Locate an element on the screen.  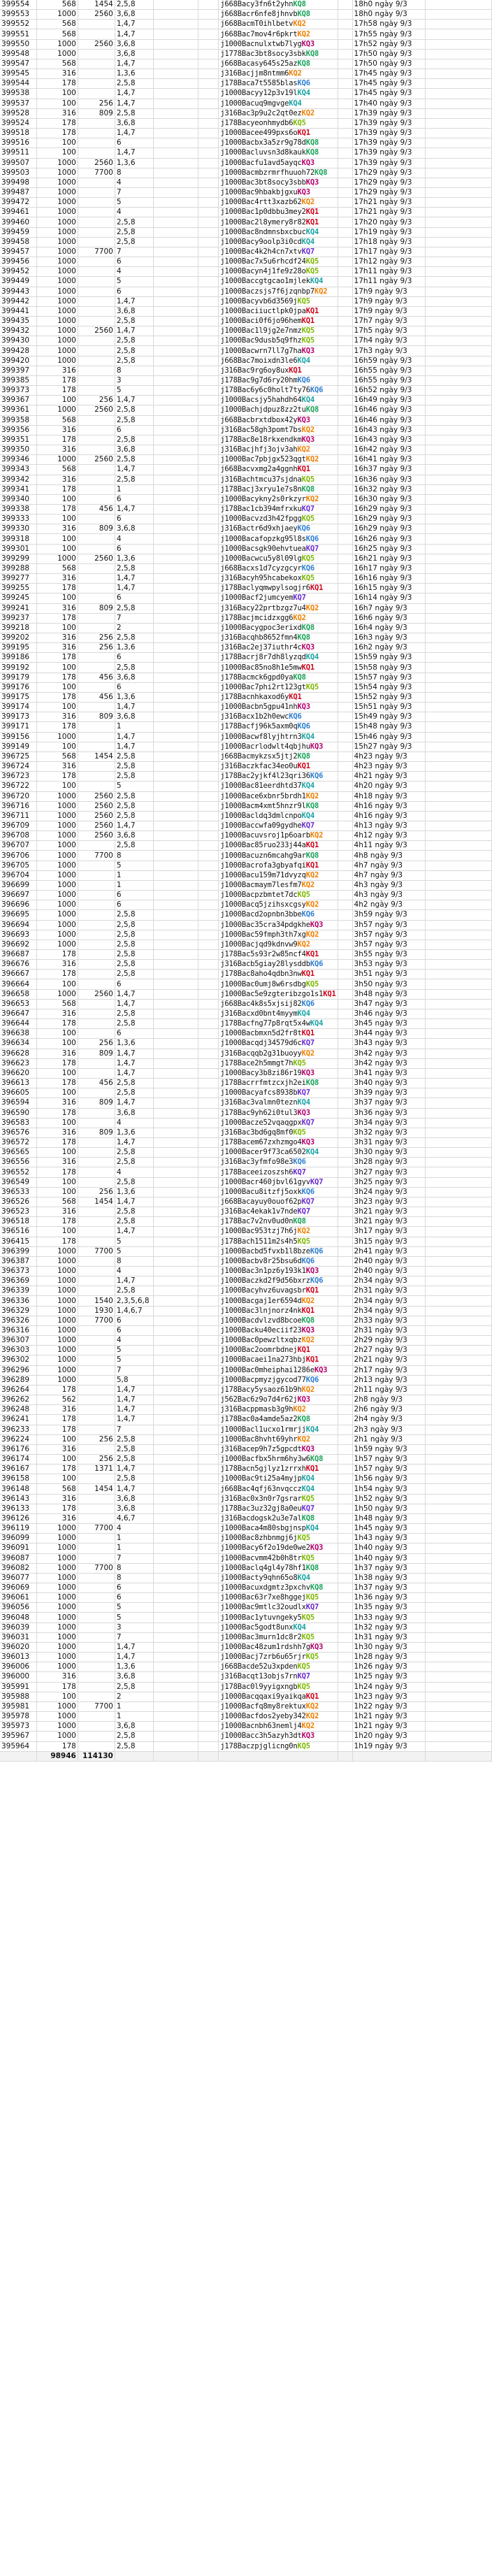
cell-time: 4h23 ngày 9/3 is located at coordinates (389, 757).